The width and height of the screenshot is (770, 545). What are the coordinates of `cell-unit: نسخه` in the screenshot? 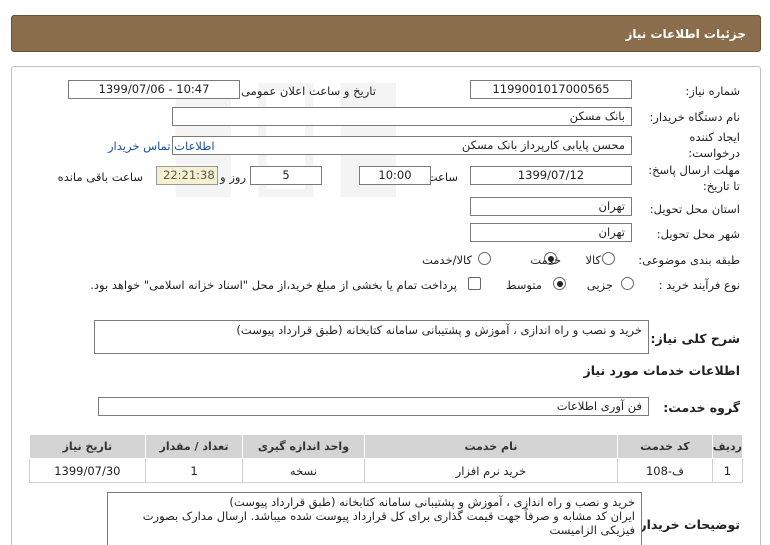 It's located at (303, 470).